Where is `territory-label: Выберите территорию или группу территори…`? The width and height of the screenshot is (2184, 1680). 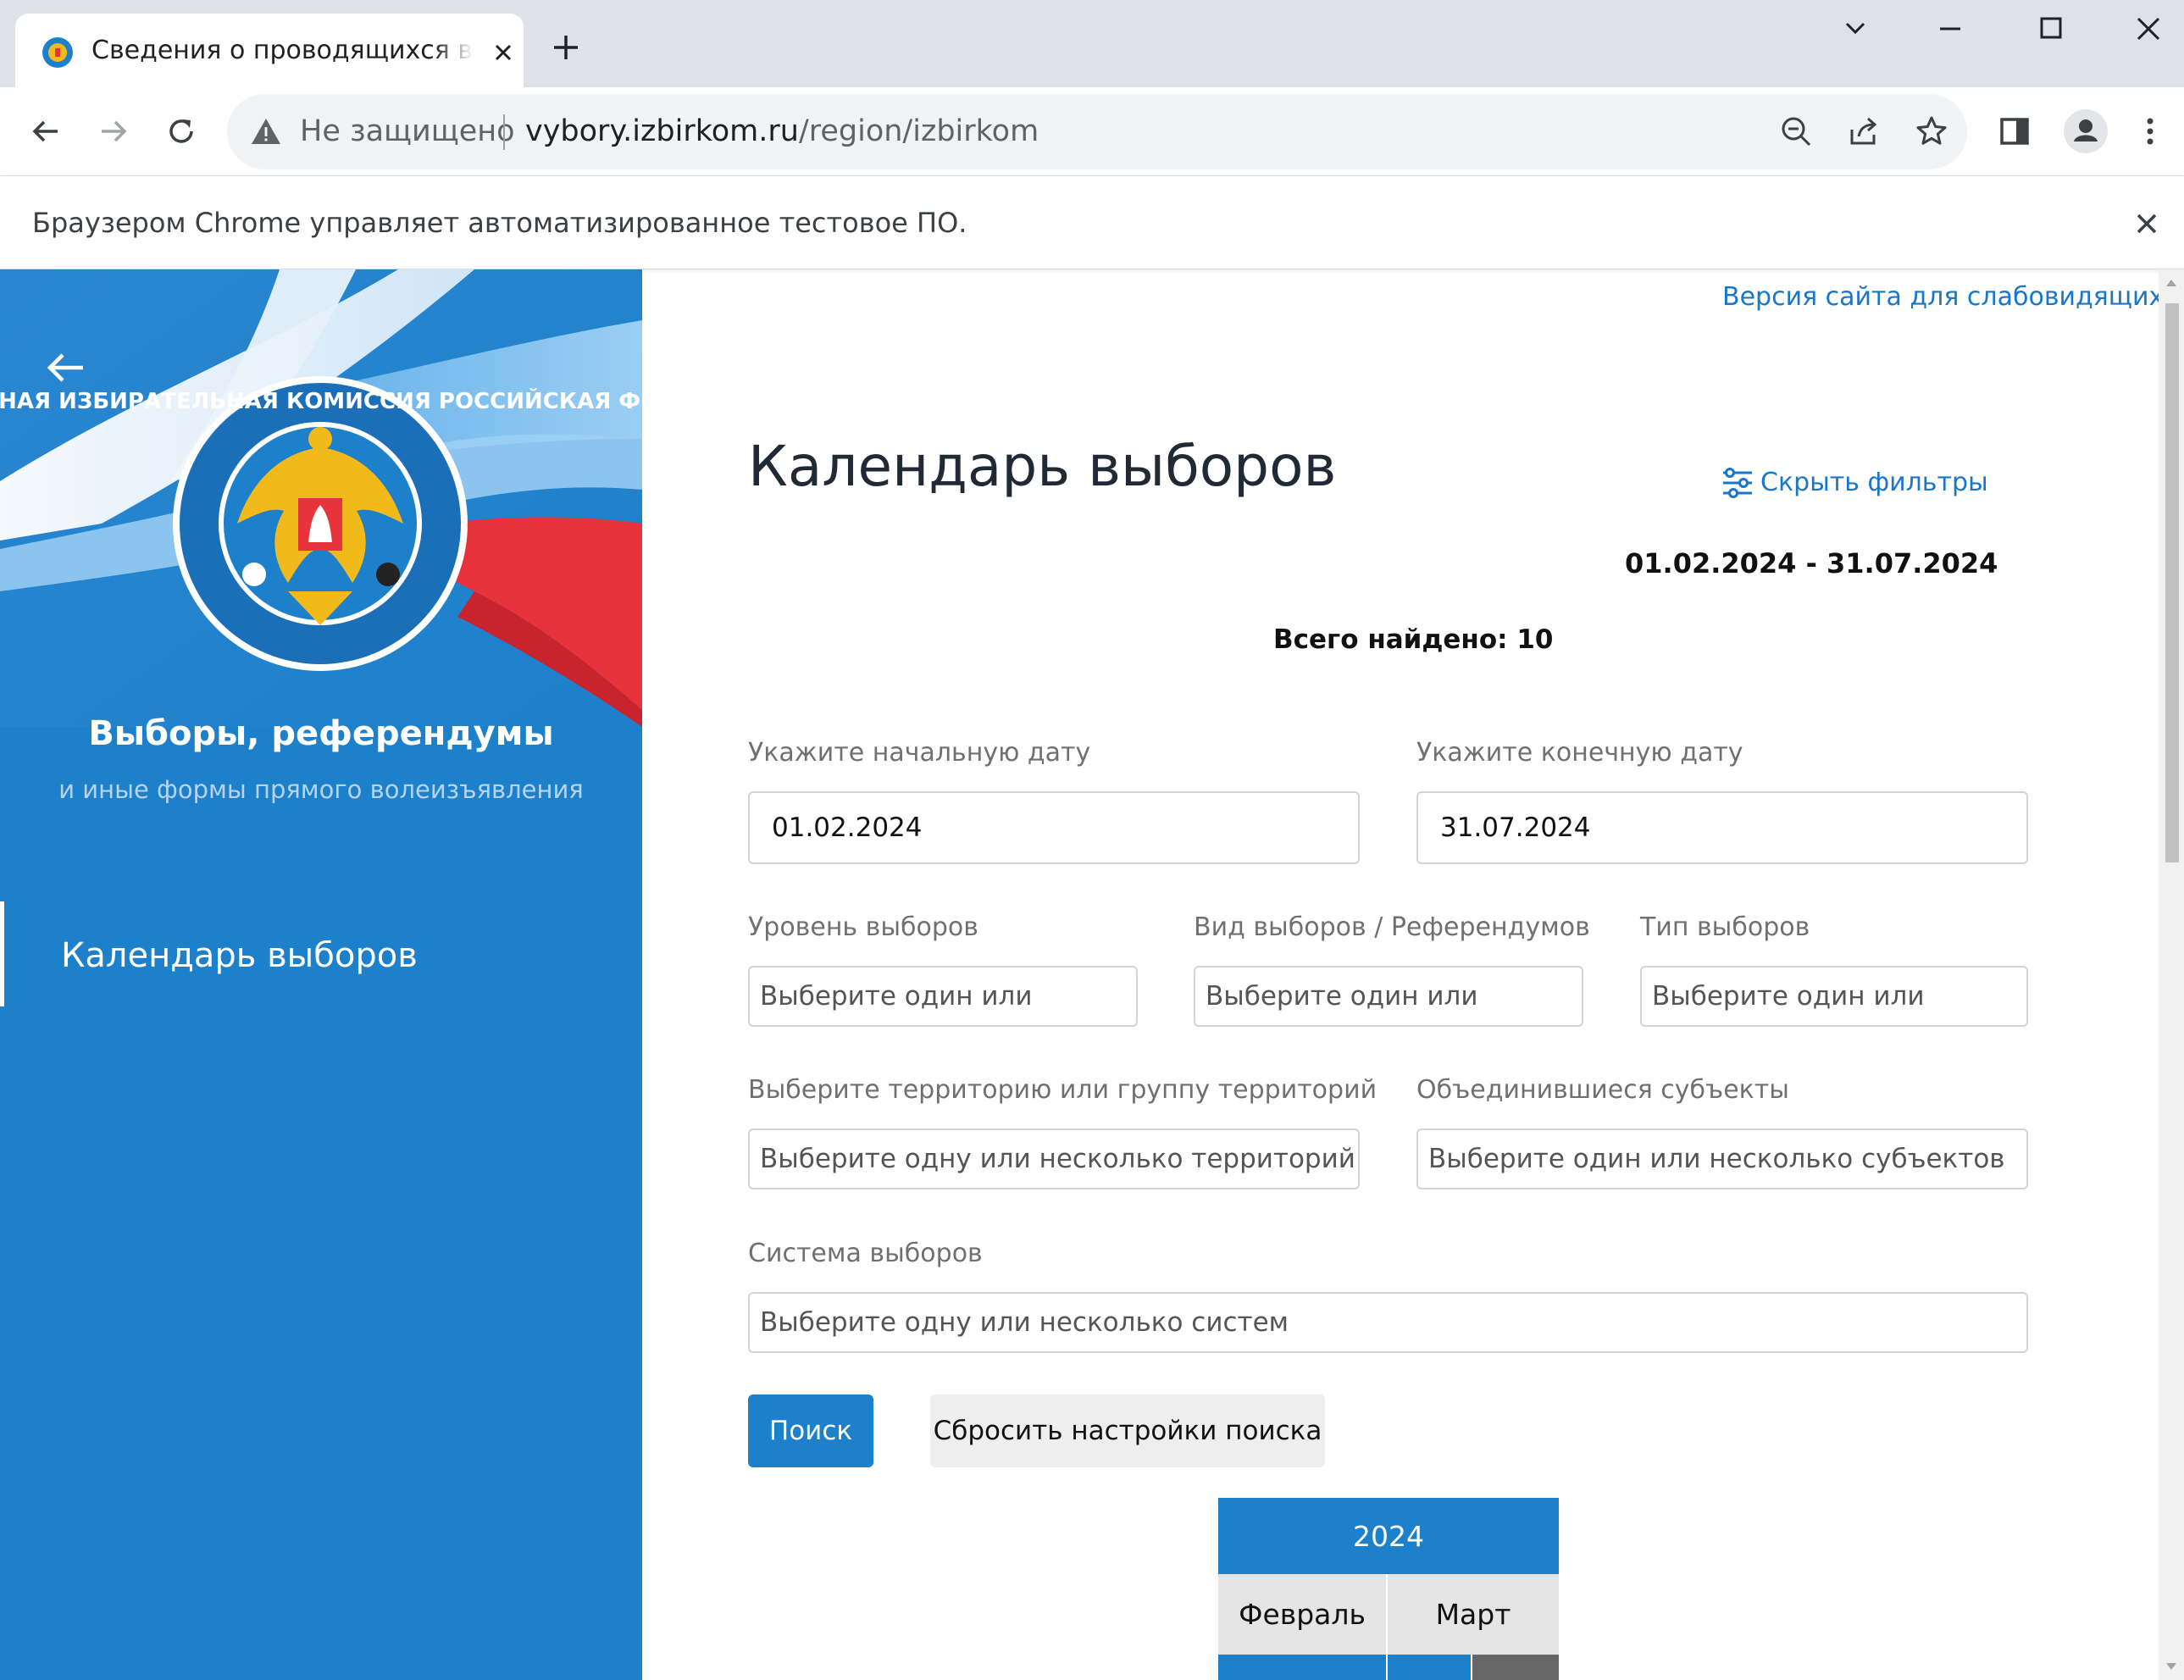 territory-label: Выберите территорию или группу территори… is located at coordinates (1062, 1090).